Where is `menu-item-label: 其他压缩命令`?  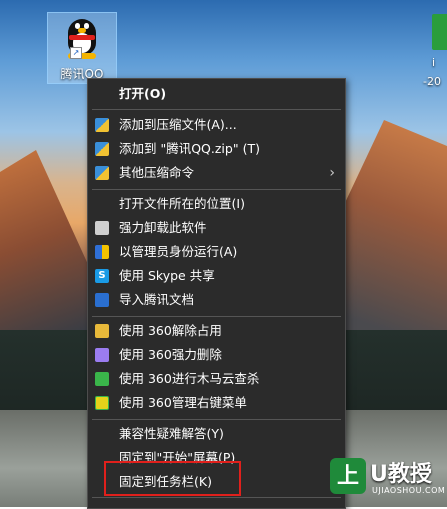
menu-item-label: 其他压缩命令 is located at coordinates (157, 172).